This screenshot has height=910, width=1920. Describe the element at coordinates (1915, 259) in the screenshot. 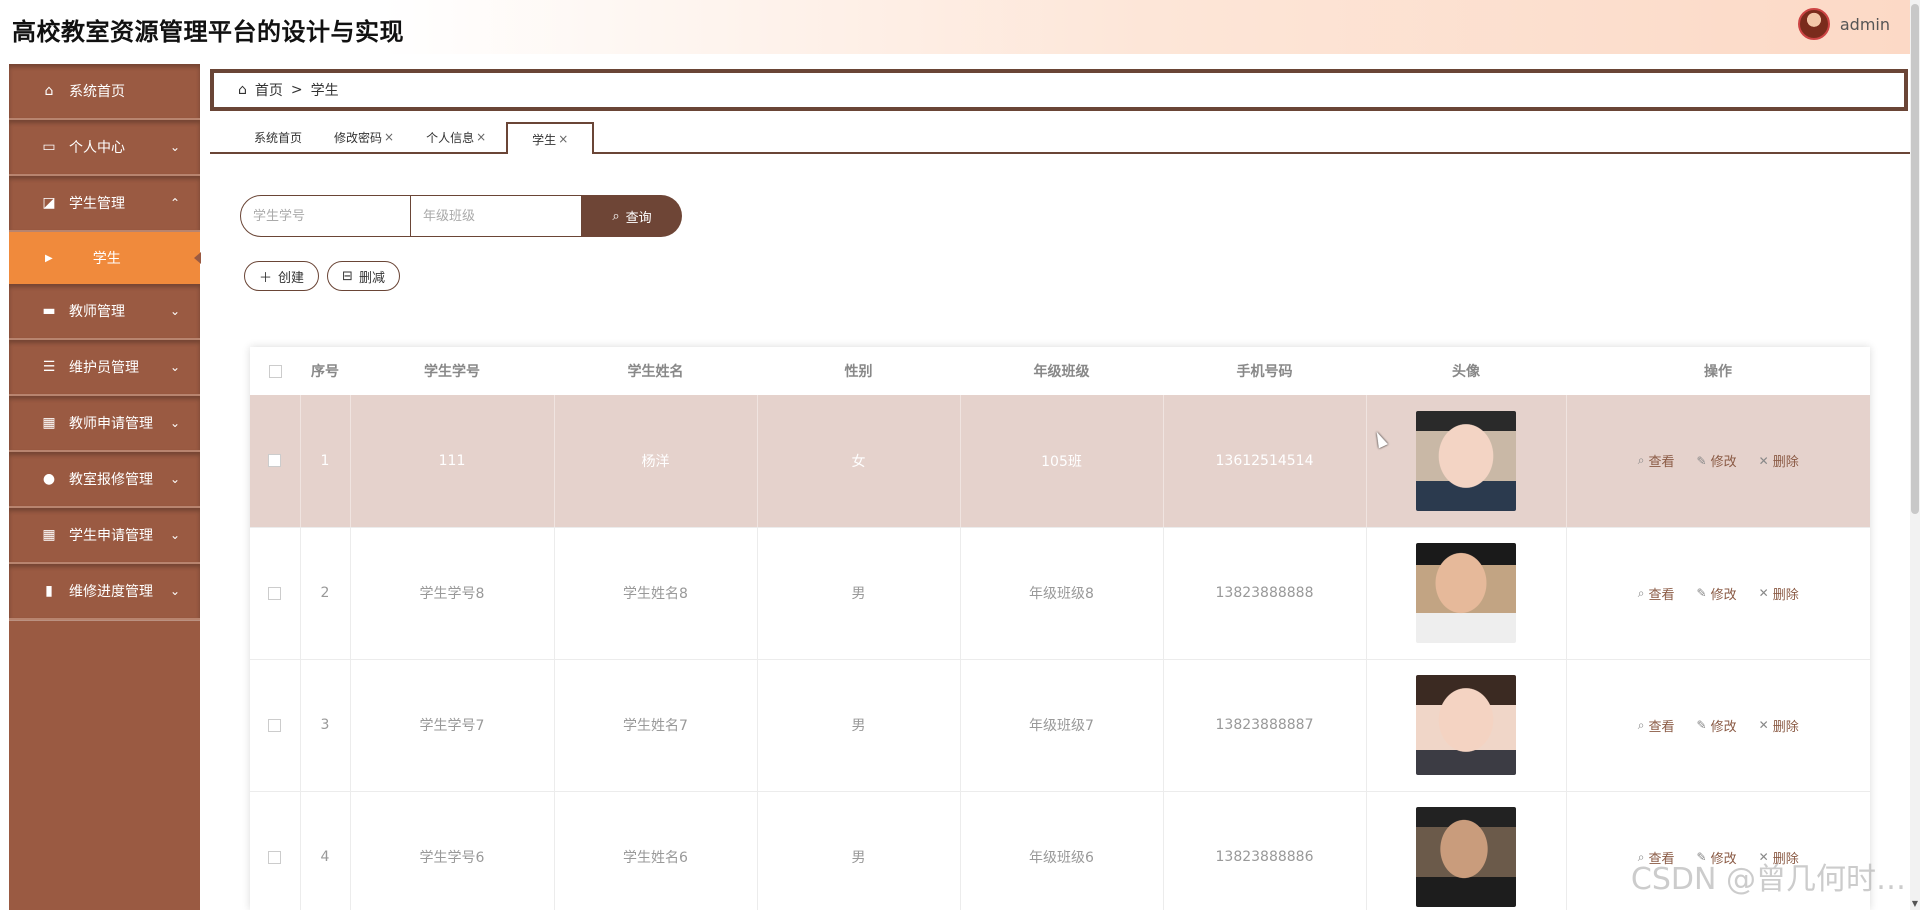

I see `scrollbar-thumb` at that location.